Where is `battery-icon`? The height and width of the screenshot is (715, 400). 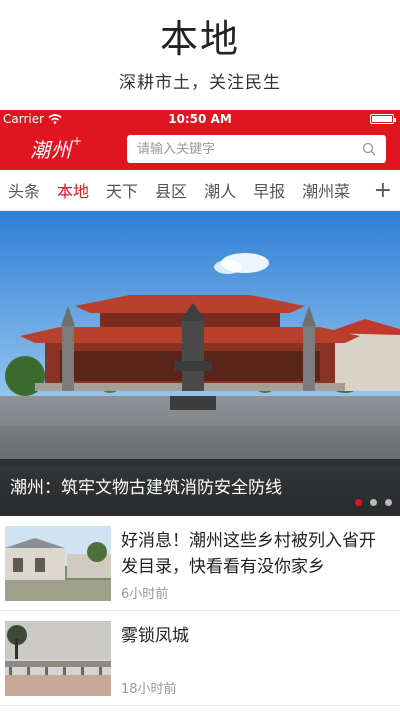 battery-icon is located at coordinates (383, 119).